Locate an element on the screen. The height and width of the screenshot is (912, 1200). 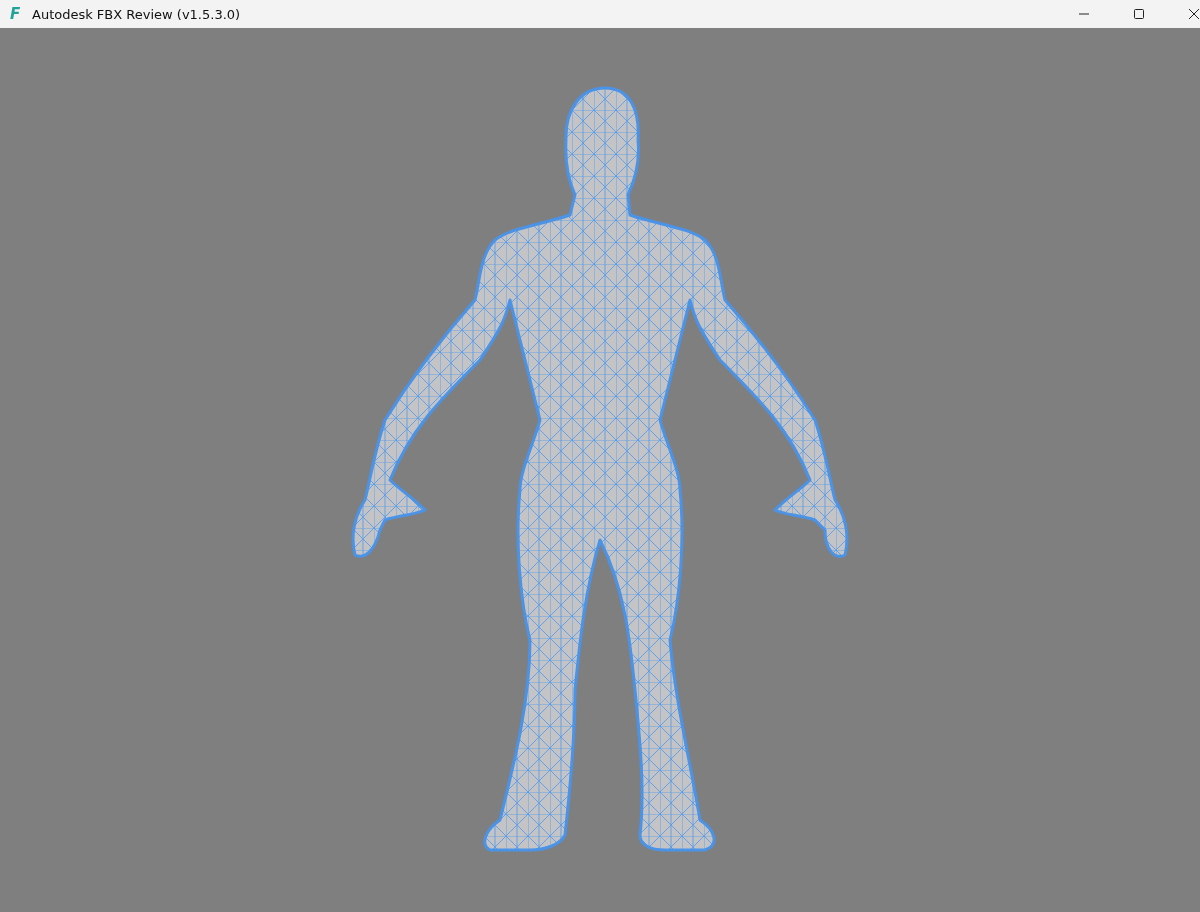
app-logo-icon: F is located at coordinates (17, 14).